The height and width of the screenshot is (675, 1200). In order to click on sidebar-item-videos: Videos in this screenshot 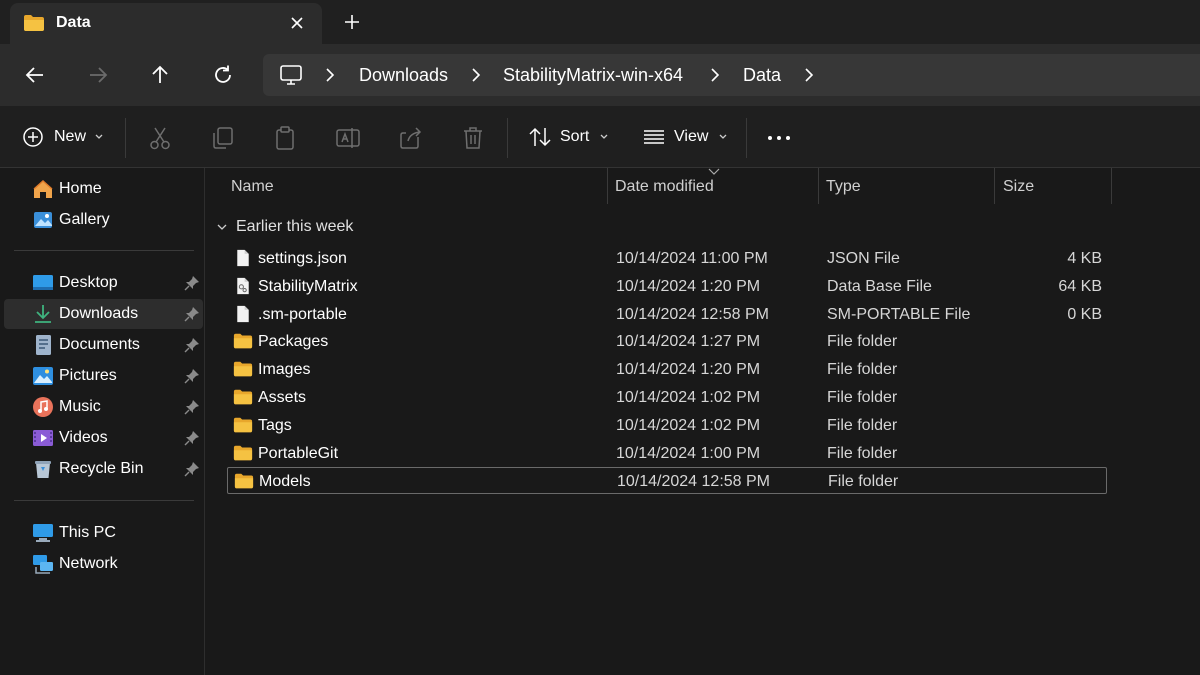, I will do `click(103, 438)`.